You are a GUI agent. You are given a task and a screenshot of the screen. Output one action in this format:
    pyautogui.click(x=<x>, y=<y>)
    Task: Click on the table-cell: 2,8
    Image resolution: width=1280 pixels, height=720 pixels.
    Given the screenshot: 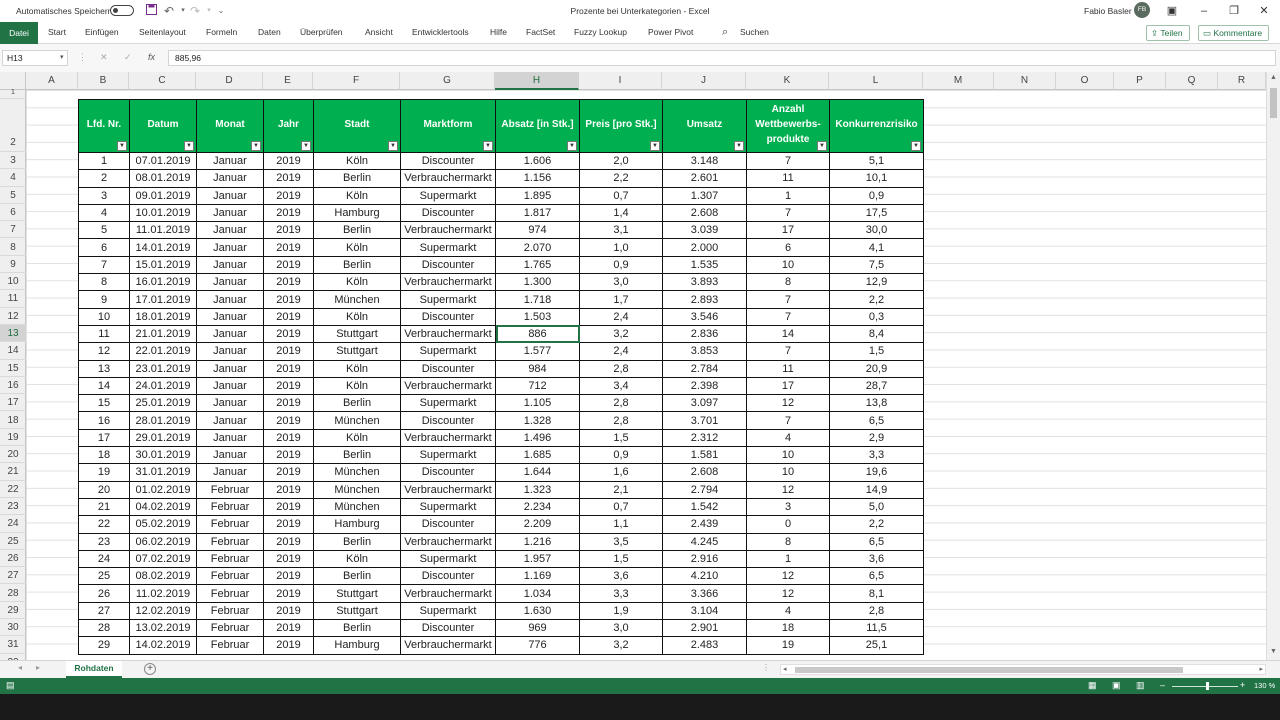 What is the action you would take?
    pyautogui.click(x=621, y=368)
    